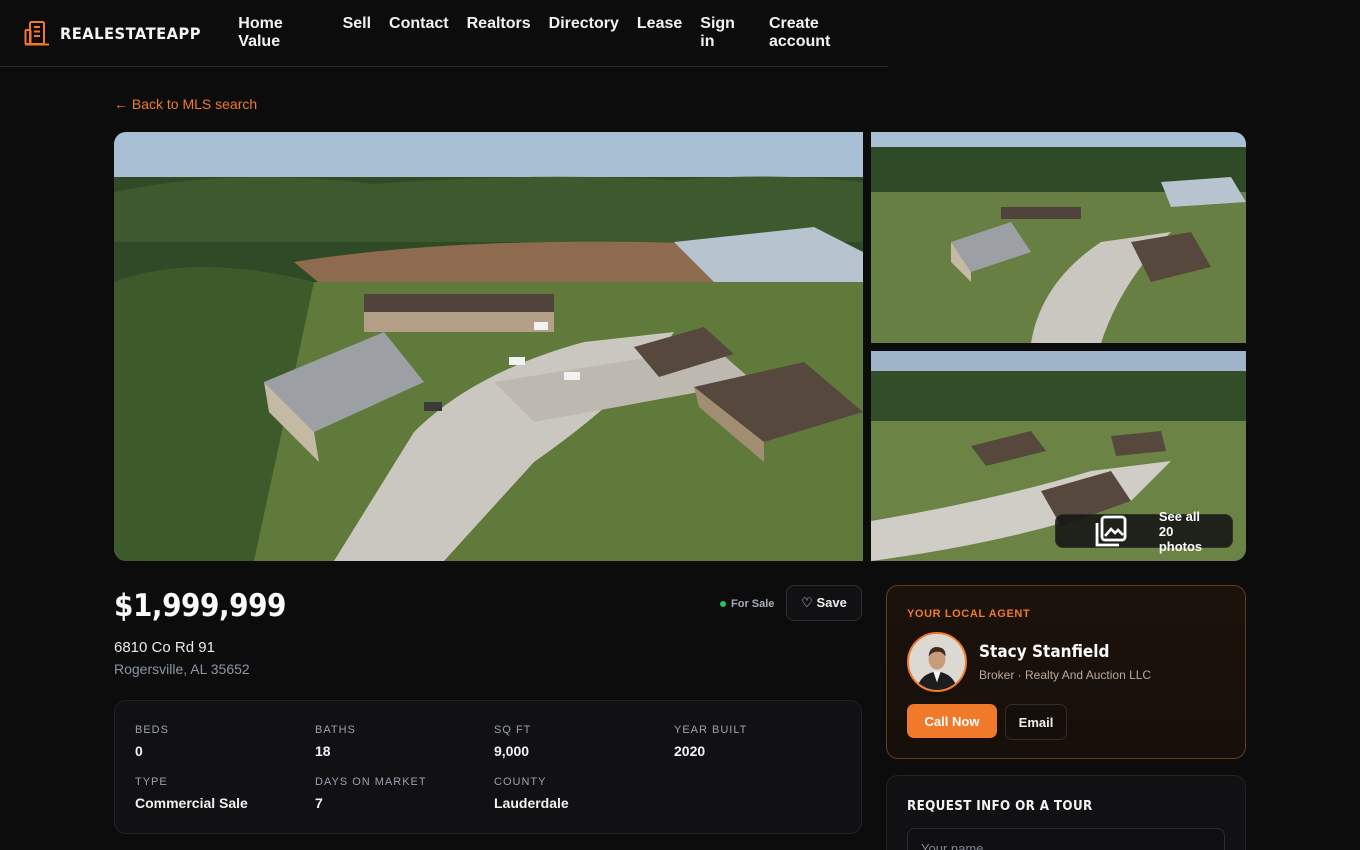  I want to click on fact-days-on-market: DAYS ON MARKET 7, so click(371, 793).